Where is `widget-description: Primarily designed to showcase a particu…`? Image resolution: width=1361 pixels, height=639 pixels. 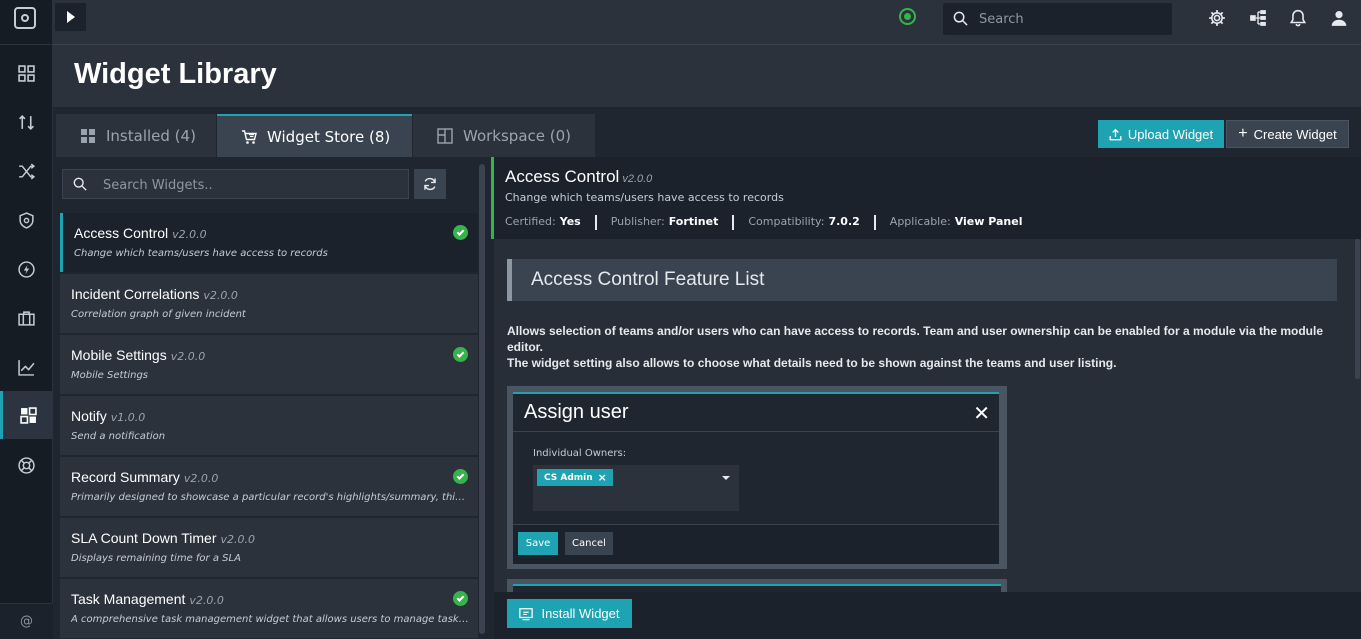 widget-description: Primarily designed to showcase a particu… is located at coordinates (270, 497).